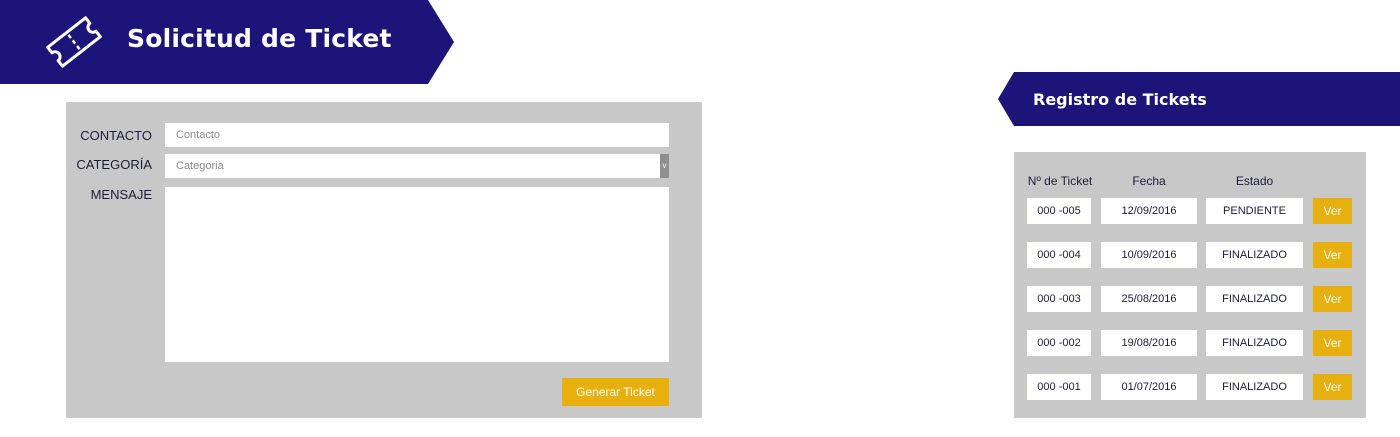  I want to click on table-row: 000 -001 01/07/2016 FINALIZADO Ver, so click(1190, 387).